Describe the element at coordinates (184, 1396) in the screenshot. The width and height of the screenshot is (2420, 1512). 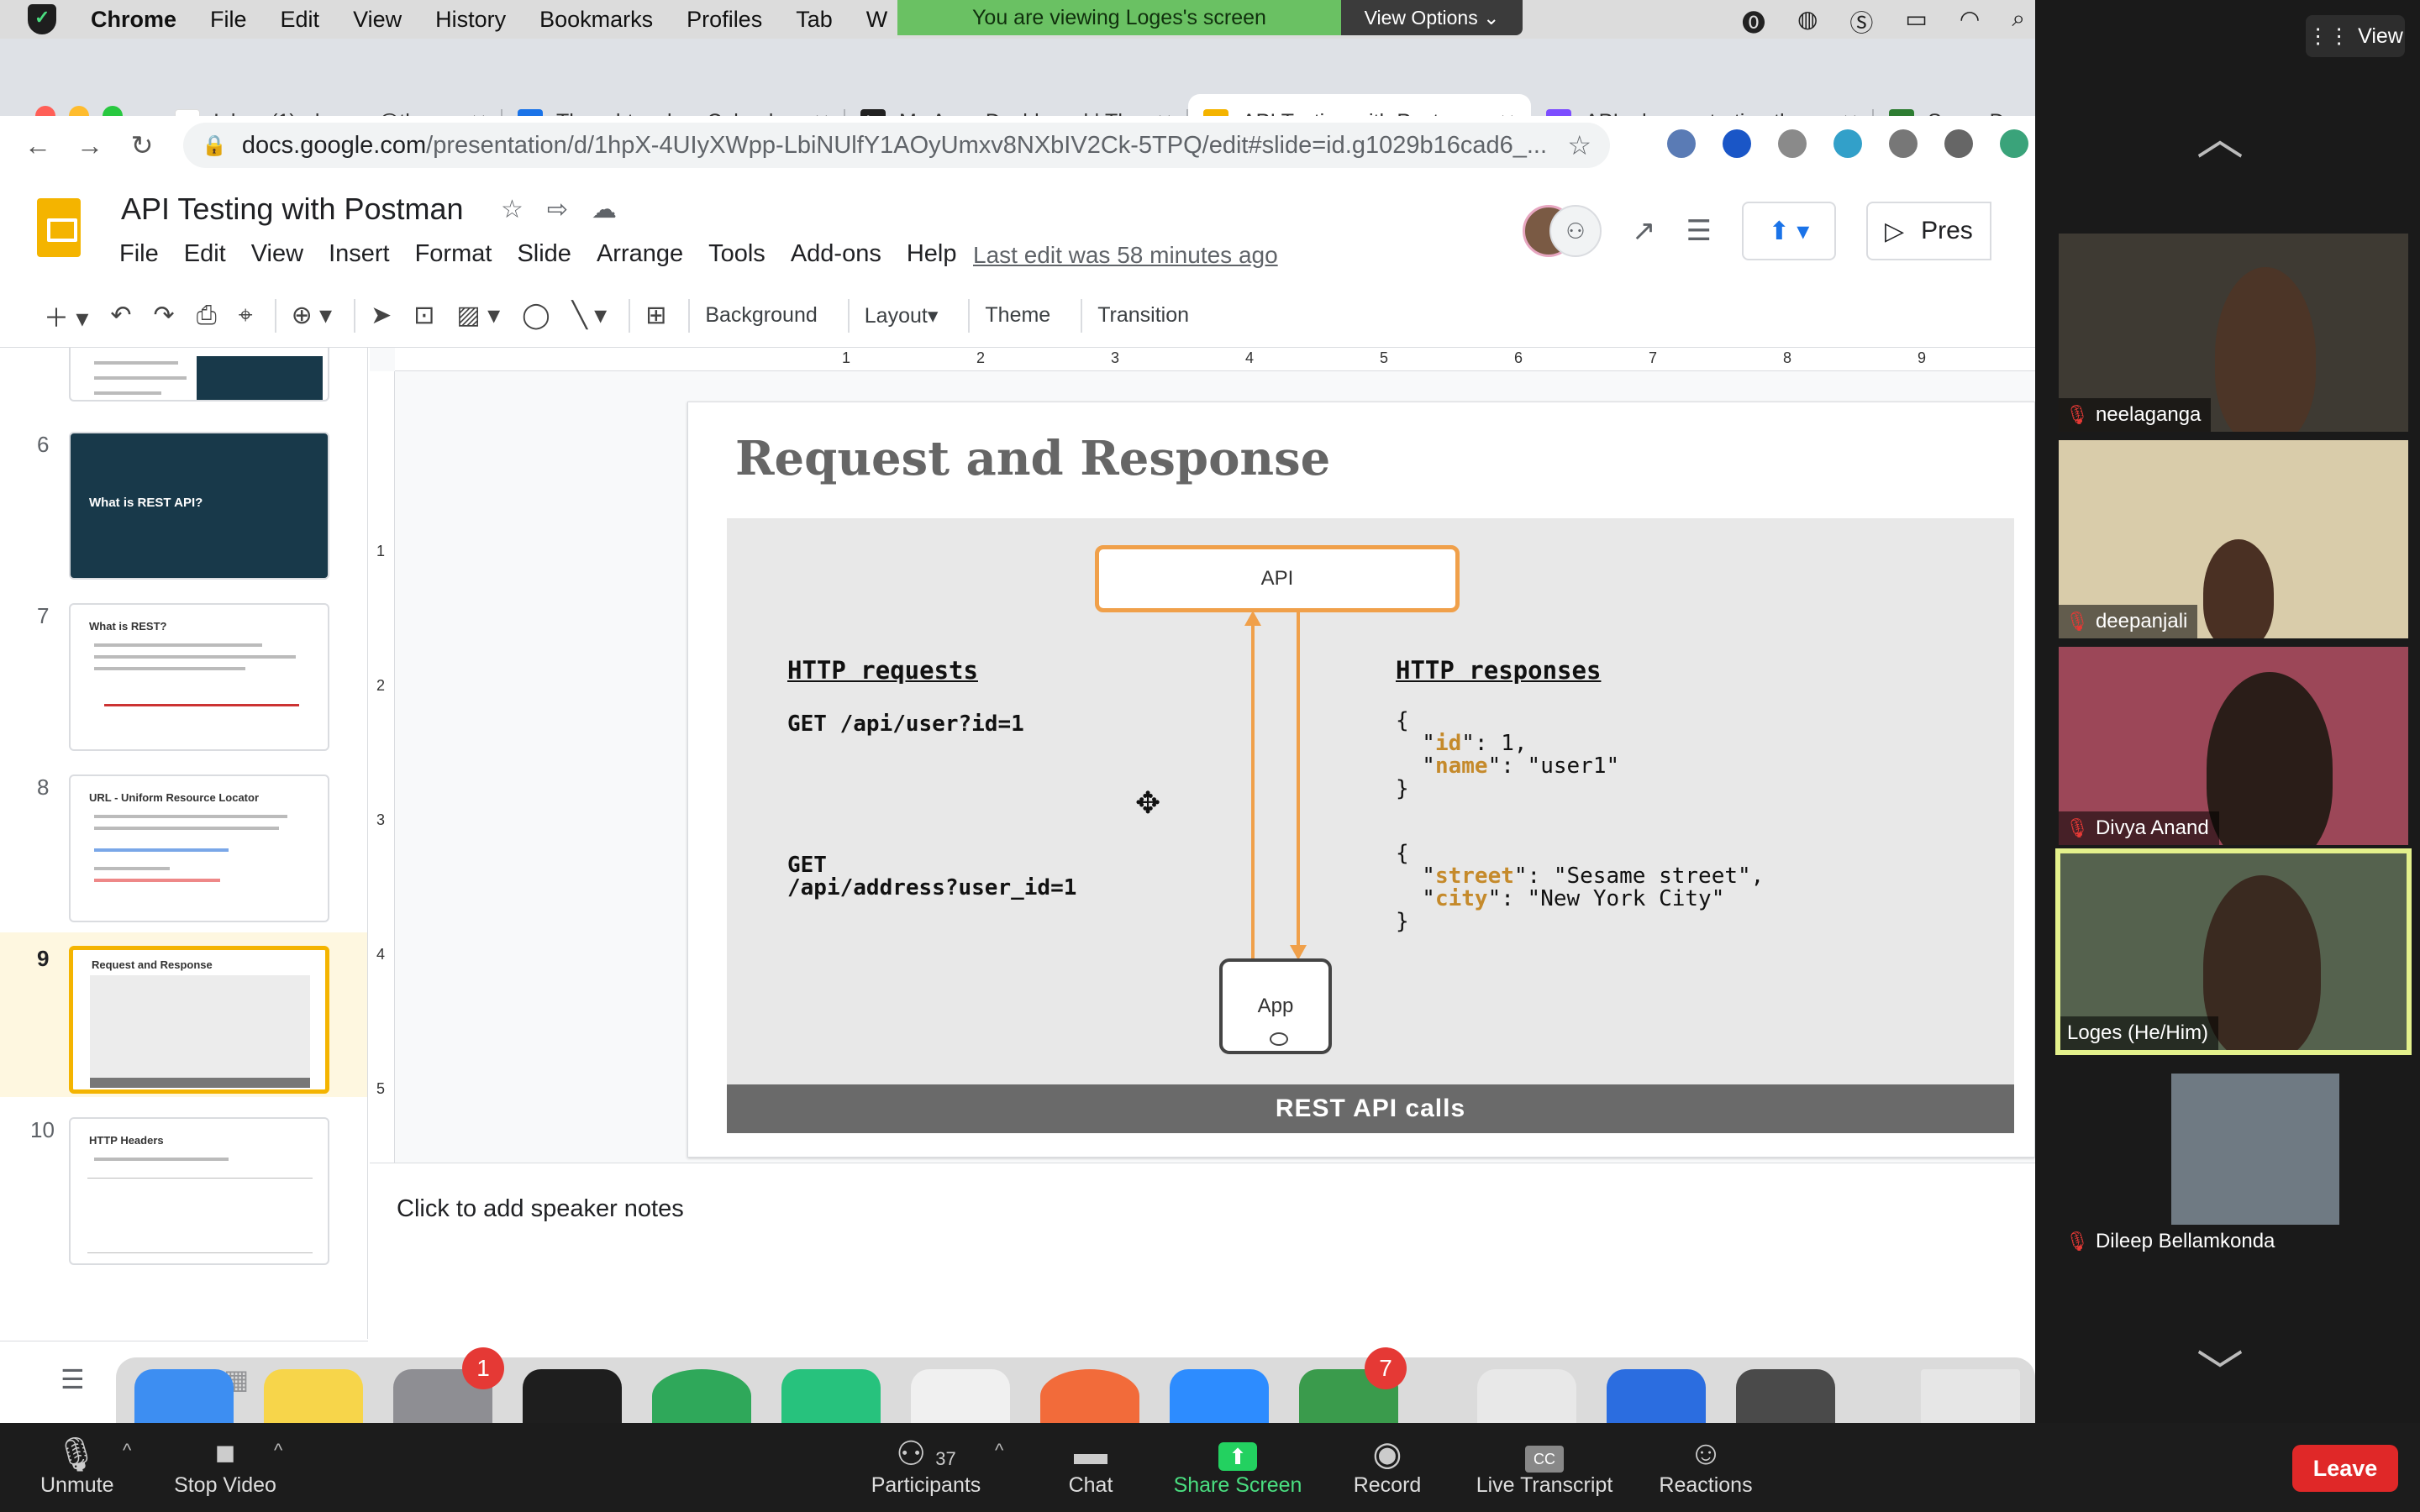
I see `finder-icon` at that location.